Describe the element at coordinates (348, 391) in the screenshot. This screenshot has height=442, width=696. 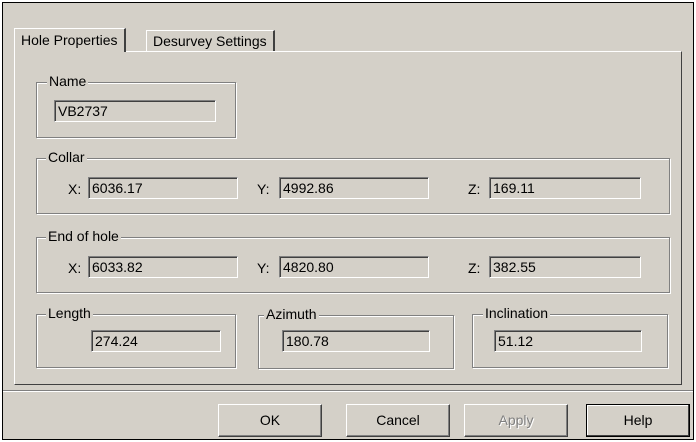
I see `button-bar-divider` at that location.